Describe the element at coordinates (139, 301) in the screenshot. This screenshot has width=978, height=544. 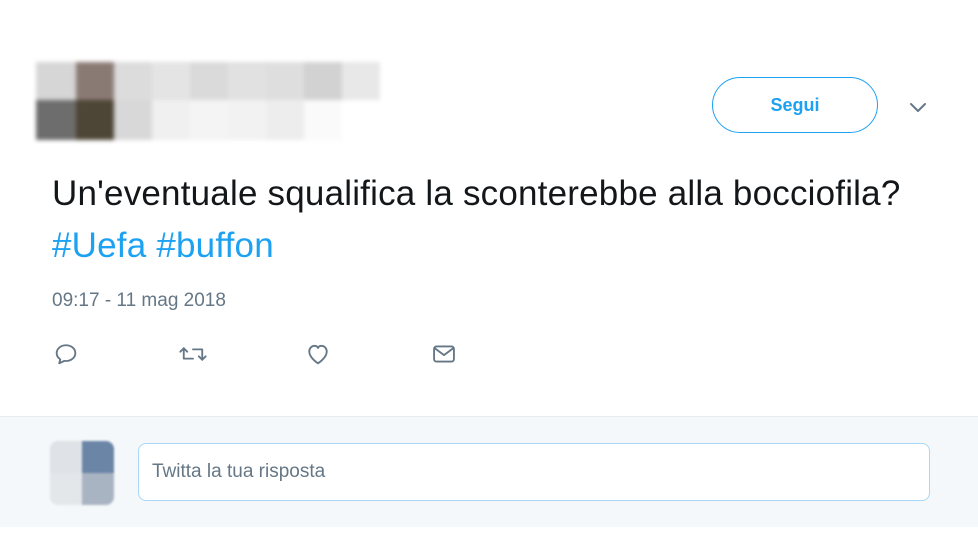
I see `tweet-timestamp: 09:17 - 11 mag 2018` at that location.